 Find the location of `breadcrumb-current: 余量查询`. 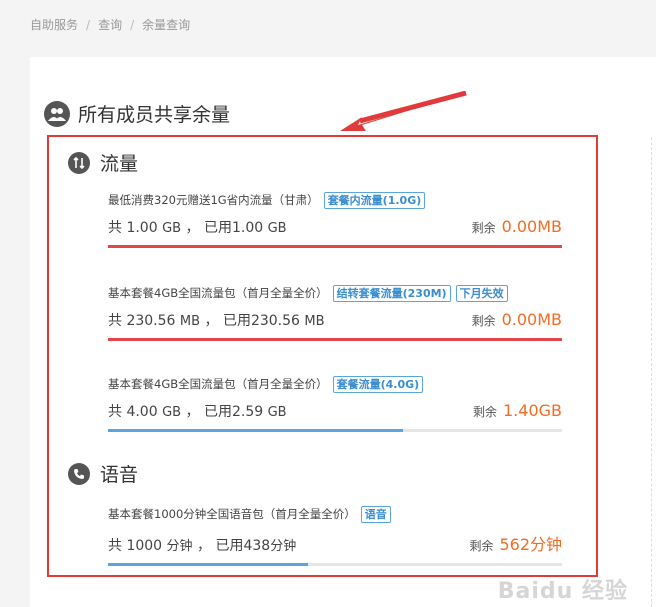

breadcrumb-current: 余量查询 is located at coordinates (166, 25).